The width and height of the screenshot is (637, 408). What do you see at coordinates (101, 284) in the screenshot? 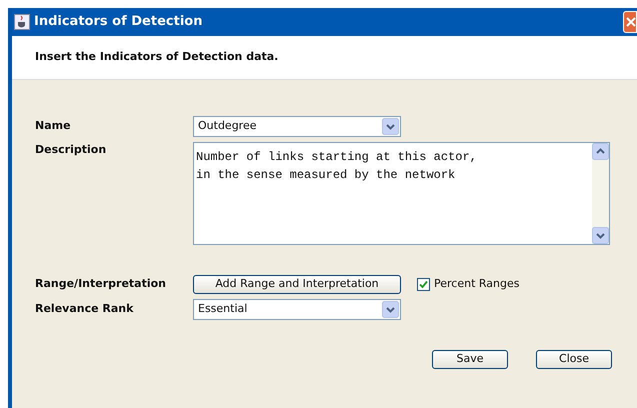
I see `field-label: Range/Interpretation` at bounding box center [101, 284].